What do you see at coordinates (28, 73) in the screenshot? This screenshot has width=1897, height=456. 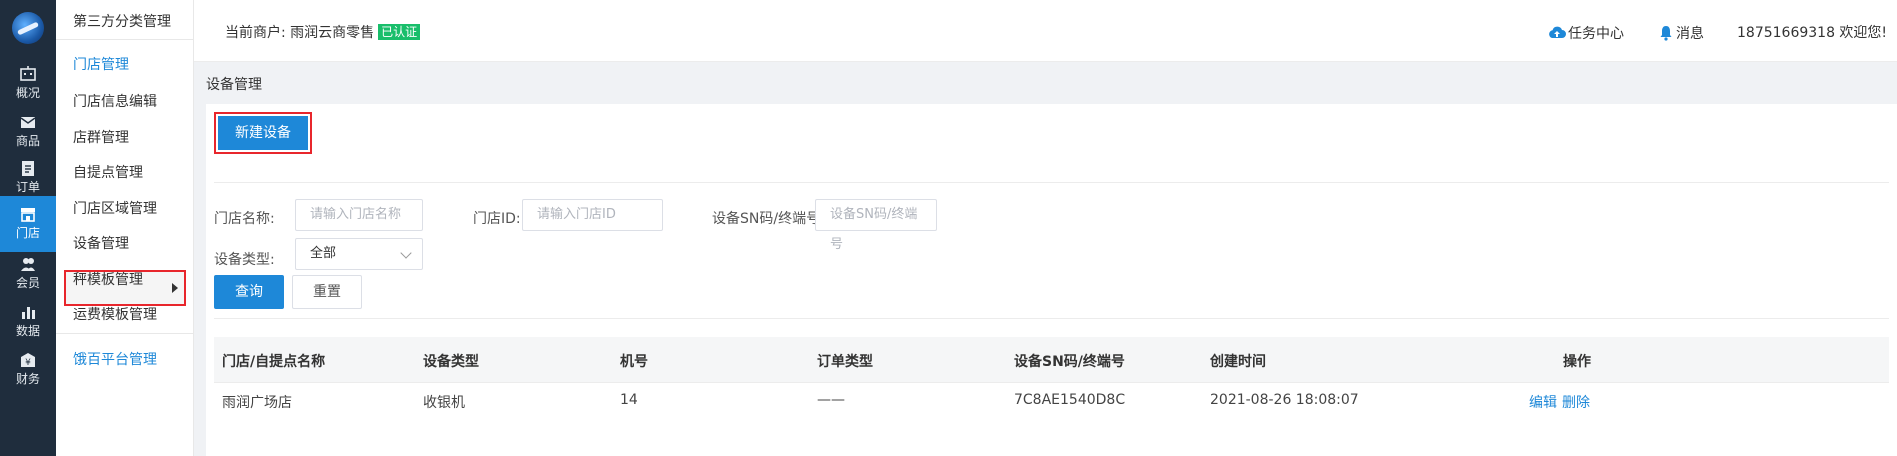 I see `robot-icon` at bounding box center [28, 73].